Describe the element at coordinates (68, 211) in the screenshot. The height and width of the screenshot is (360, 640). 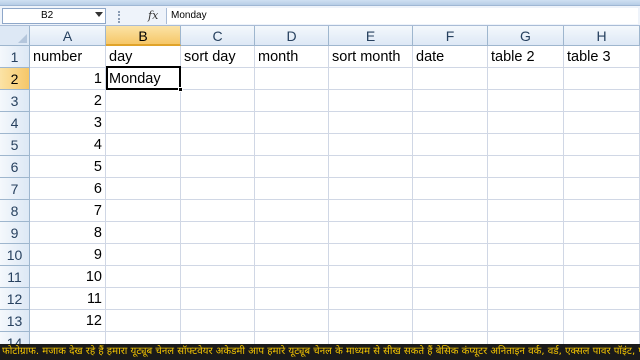
I see `cell-a8: 7` at that location.